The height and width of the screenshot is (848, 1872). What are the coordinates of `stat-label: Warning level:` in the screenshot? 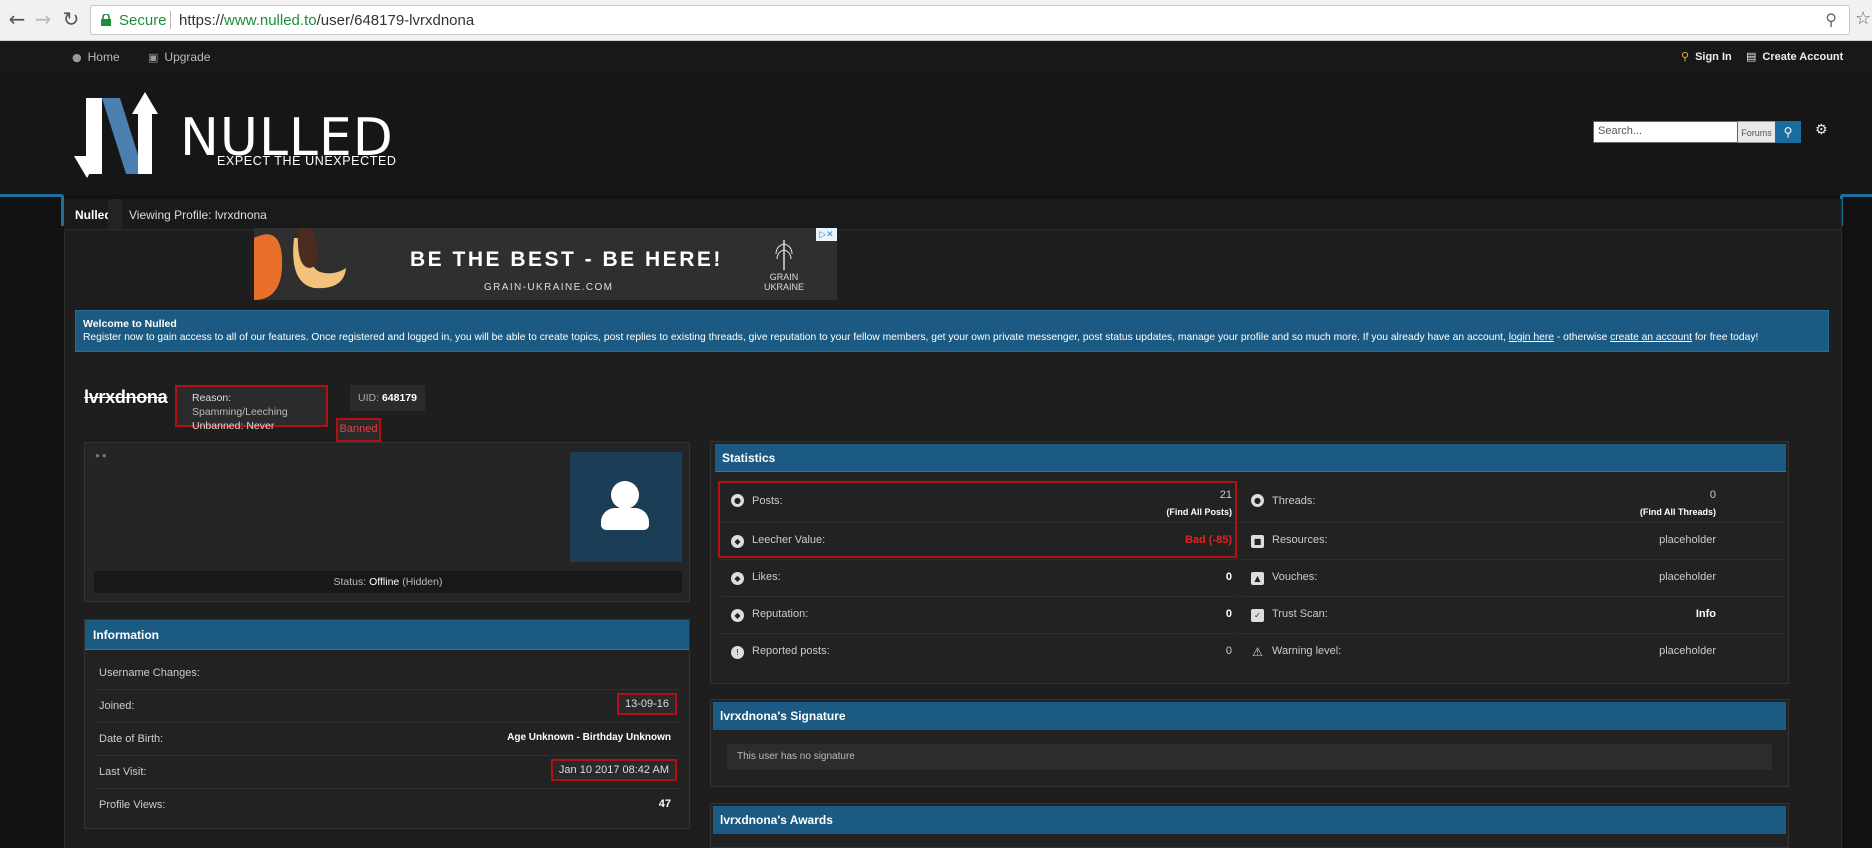 It's located at (1307, 651).